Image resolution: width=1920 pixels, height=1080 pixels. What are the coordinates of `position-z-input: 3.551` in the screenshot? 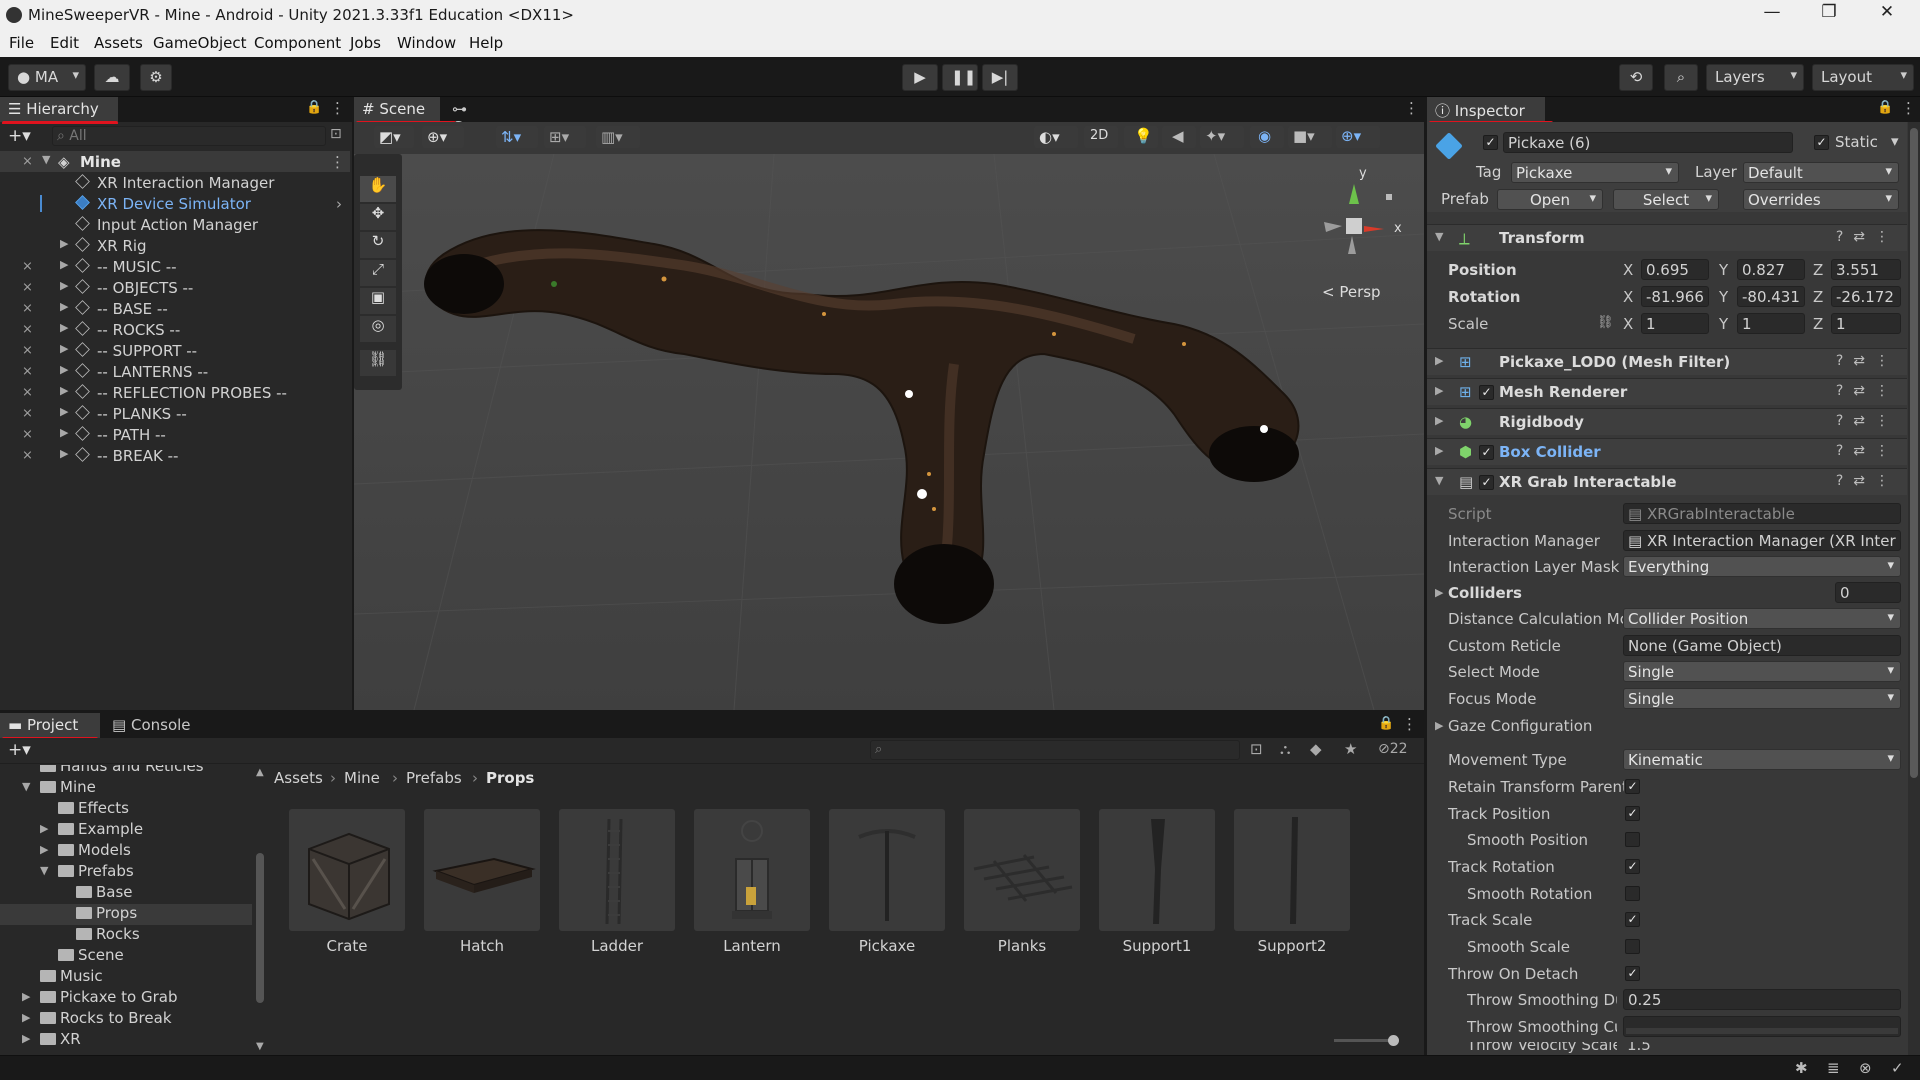 It's located at (1866, 269).